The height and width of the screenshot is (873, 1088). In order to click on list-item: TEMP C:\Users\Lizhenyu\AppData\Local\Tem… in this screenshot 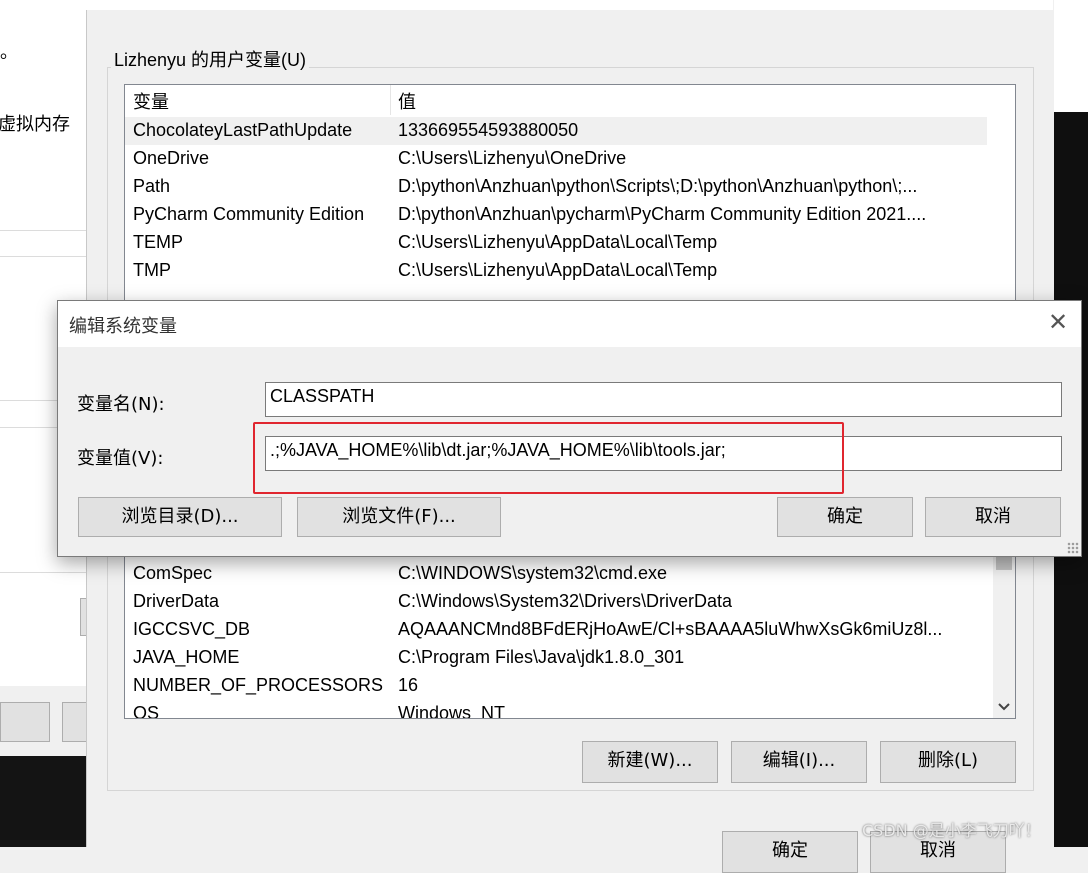, I will do `click(556, 243)`.